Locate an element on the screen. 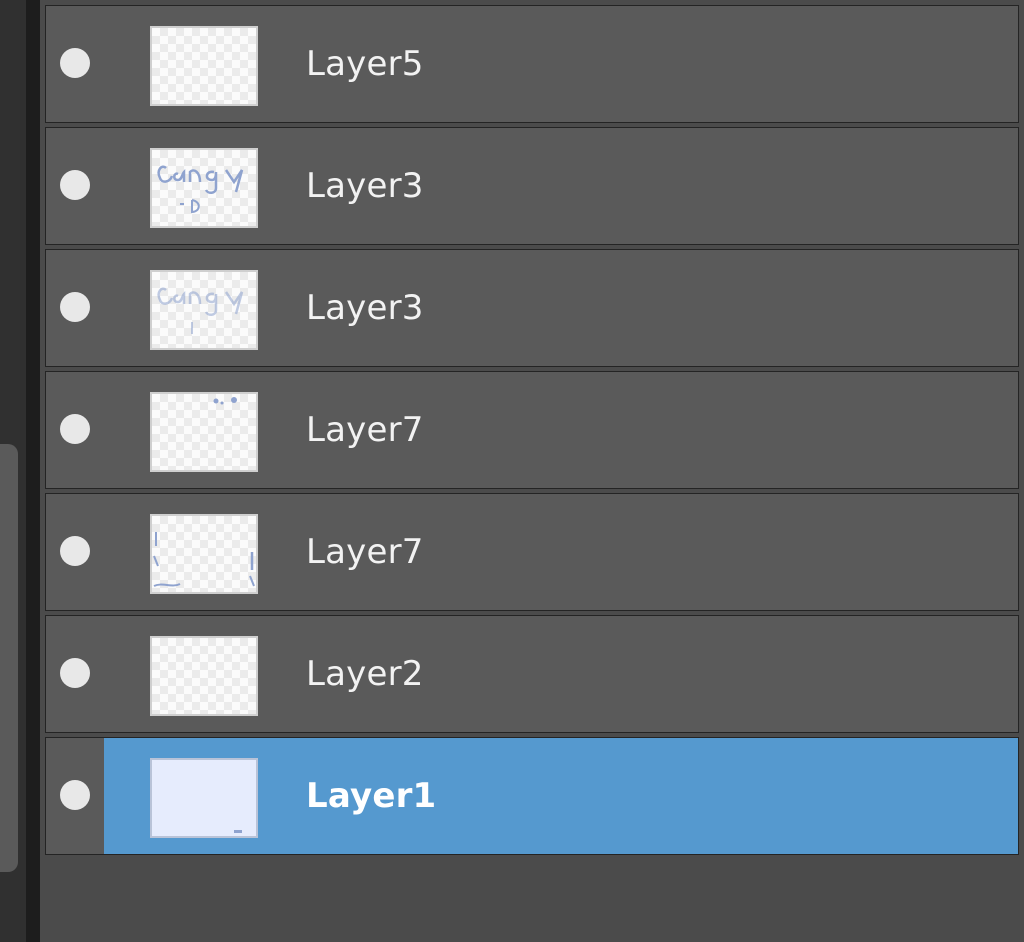  layer-name: Layer1 is located at coordinates (371, 796).